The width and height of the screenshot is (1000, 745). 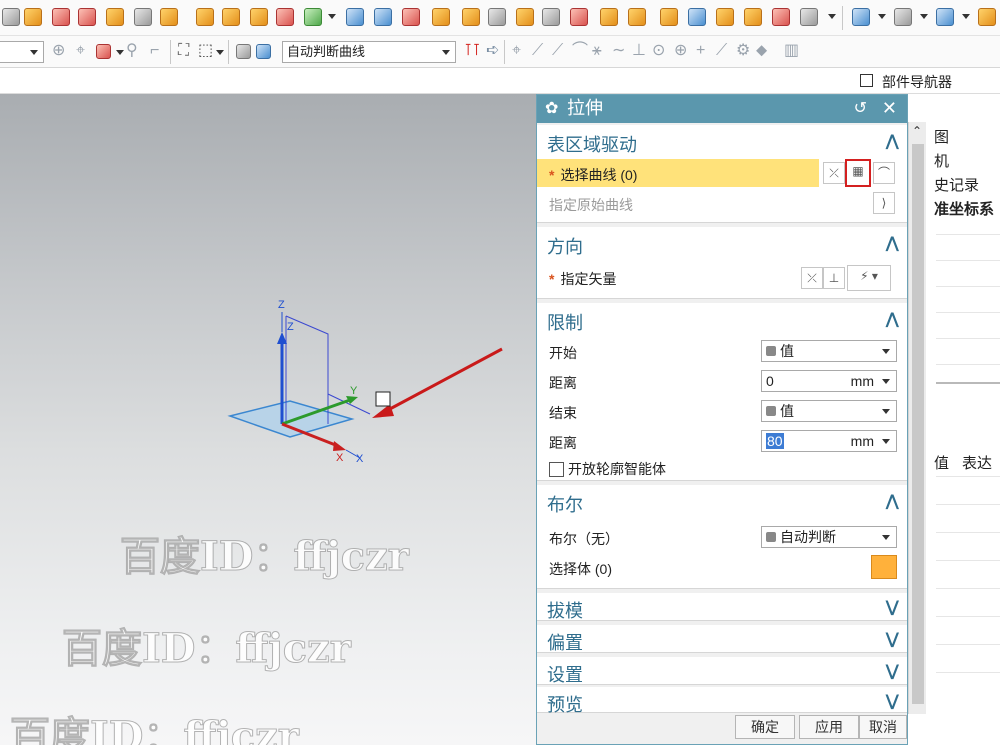 I want to click on datum-dropdown-icon, so click(x=332, y=16).